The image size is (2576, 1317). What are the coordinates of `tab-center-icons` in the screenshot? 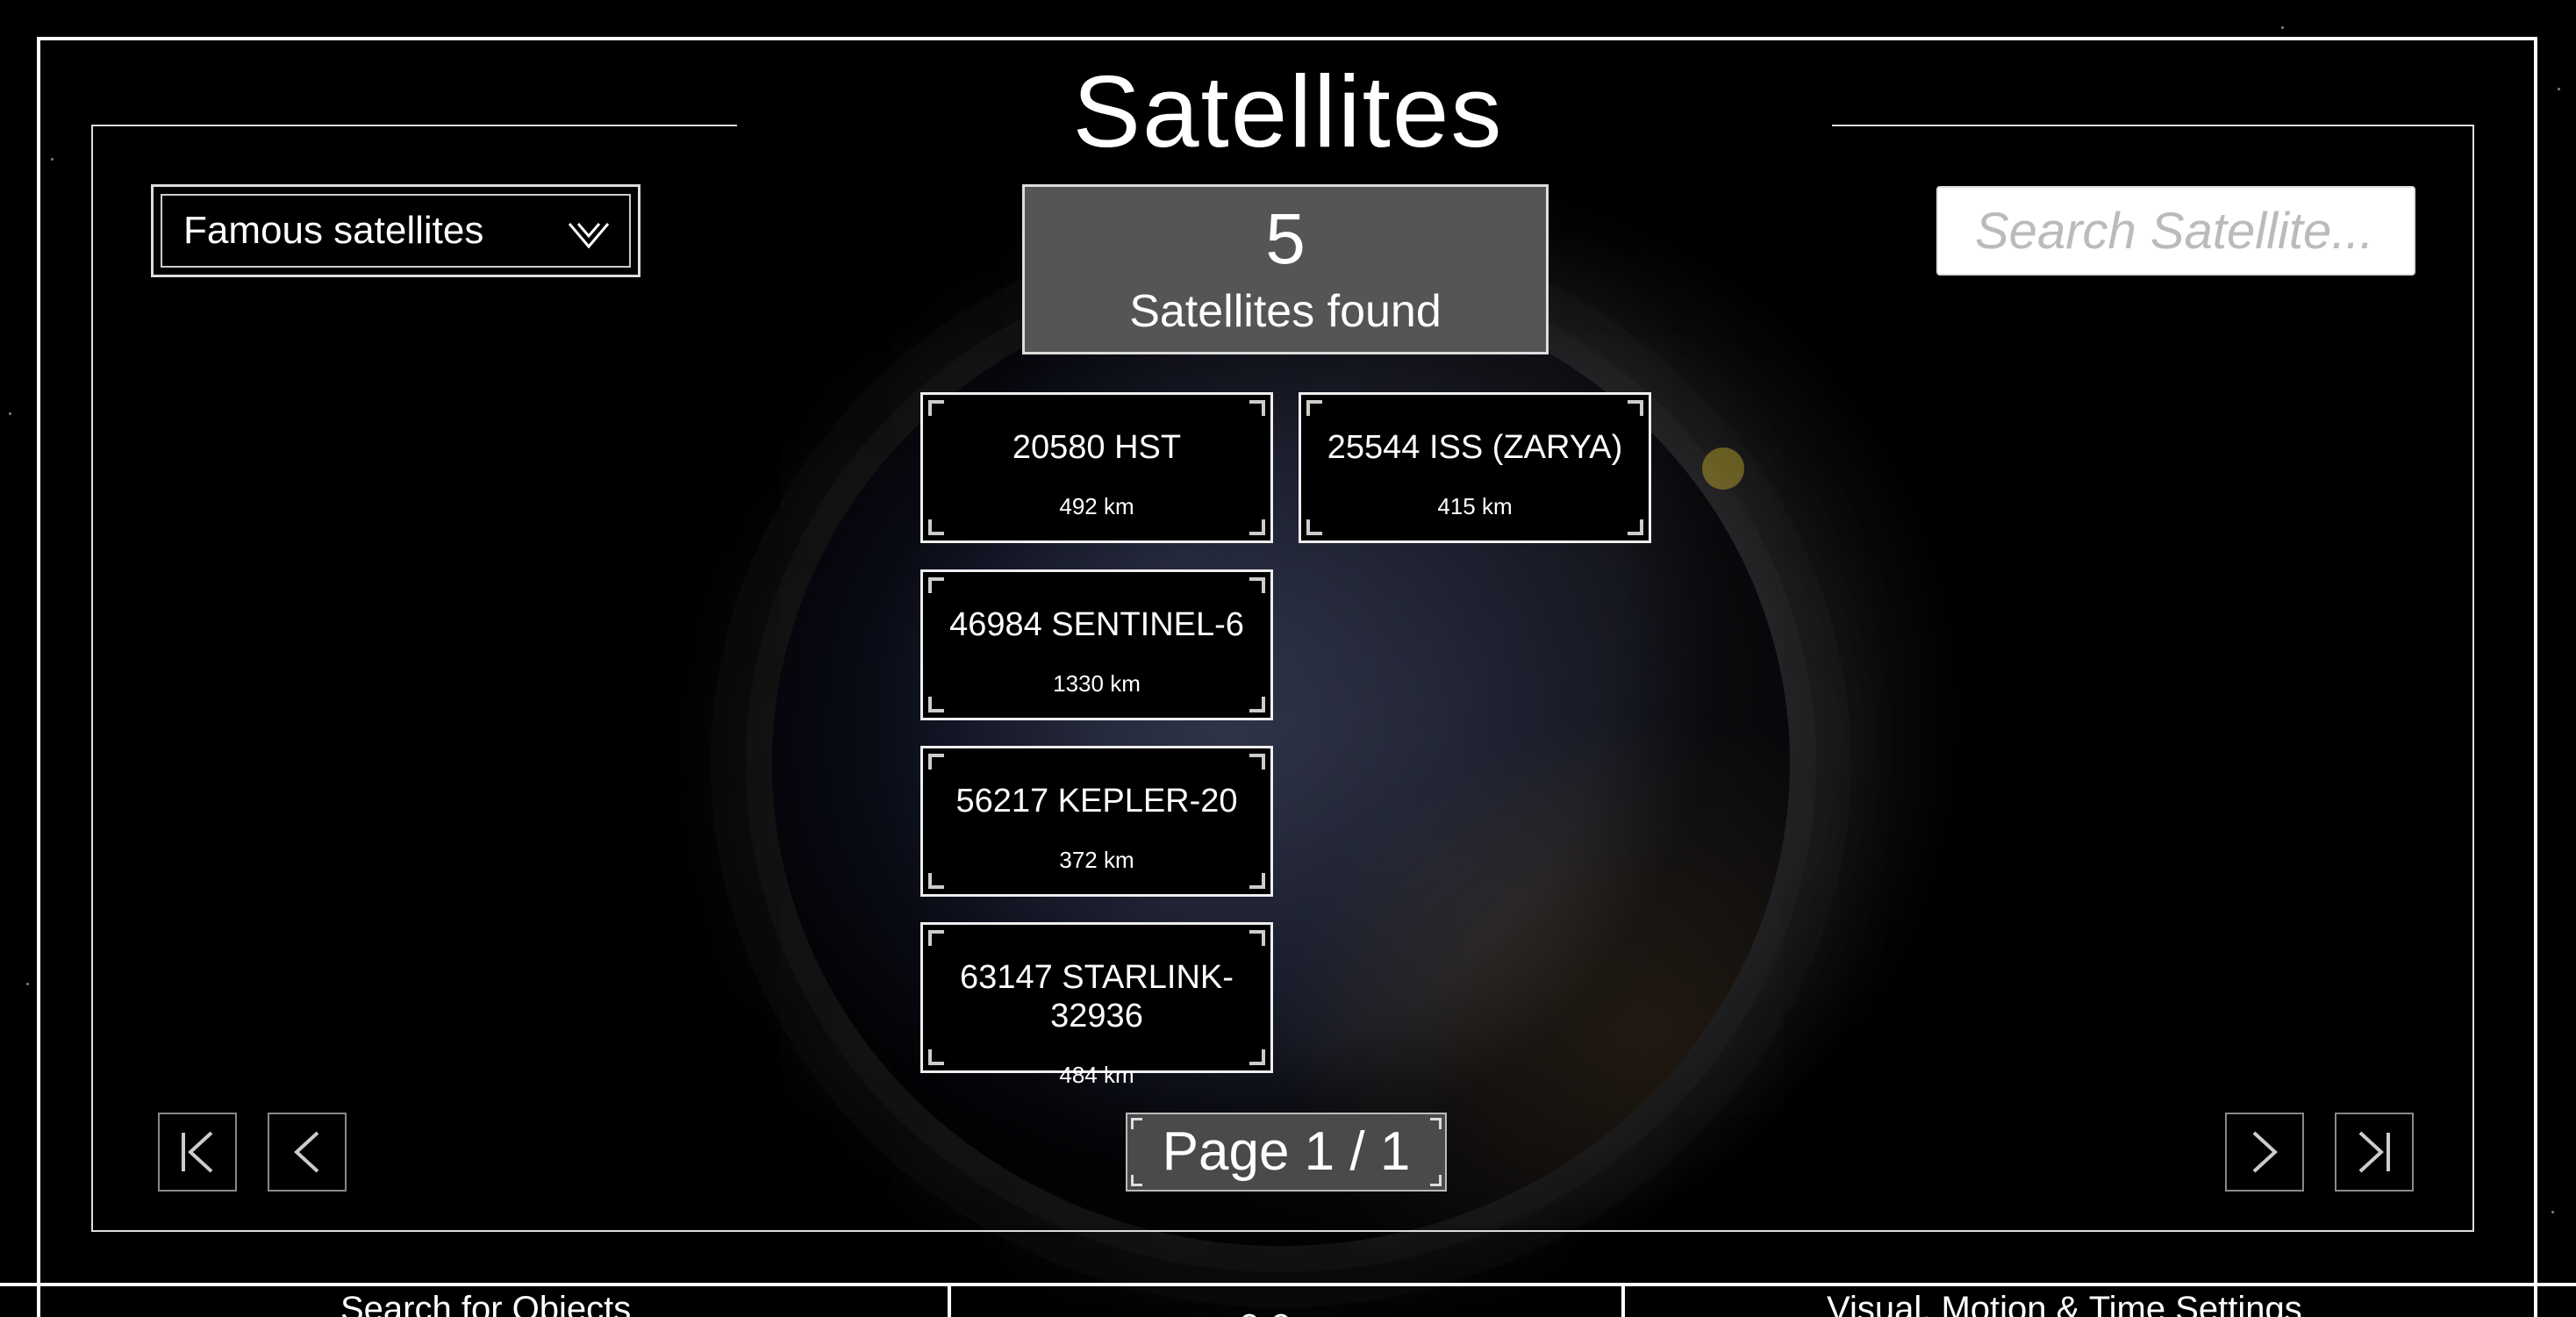 It's located at (1268, 1310).